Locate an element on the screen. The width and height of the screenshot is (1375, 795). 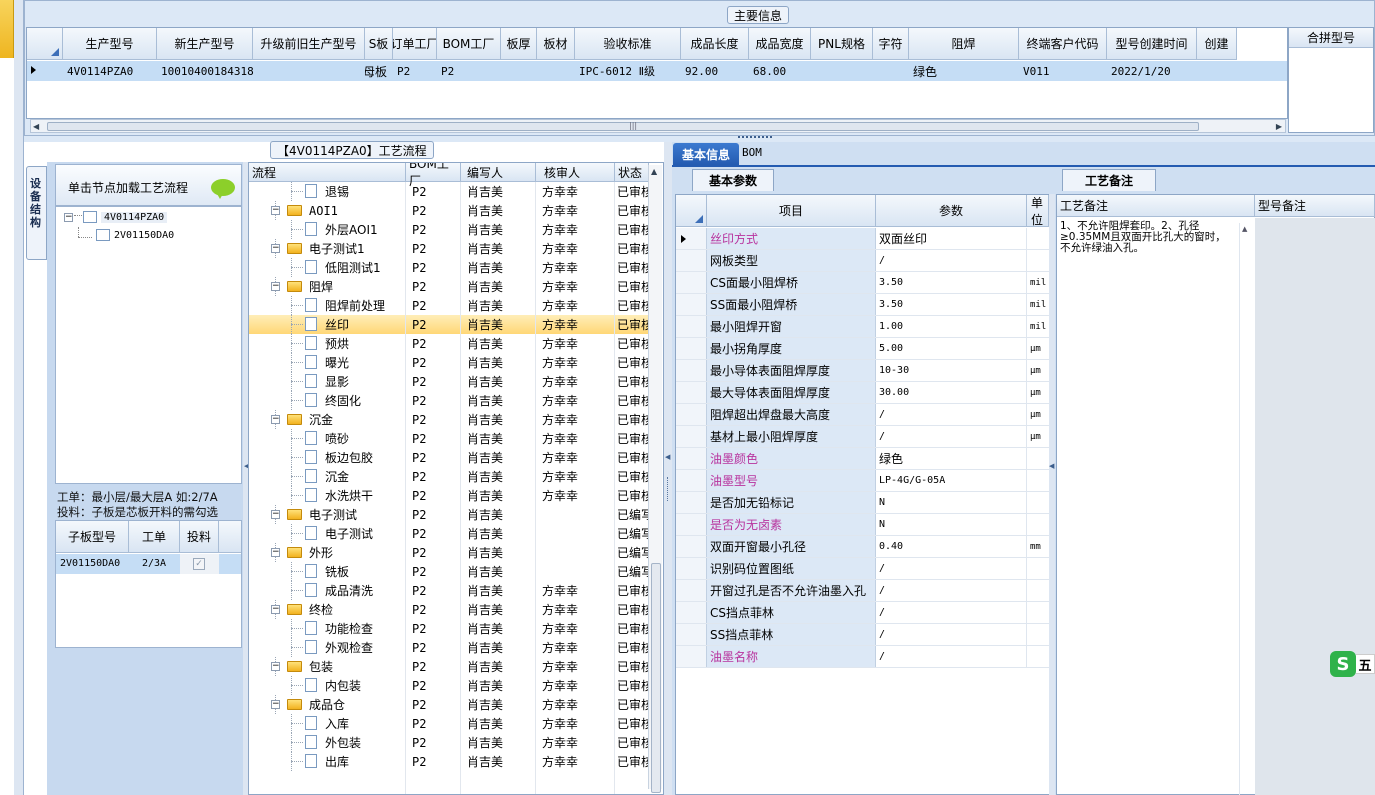
sogou-s-icon: S is located at coordinates (1343, 664).